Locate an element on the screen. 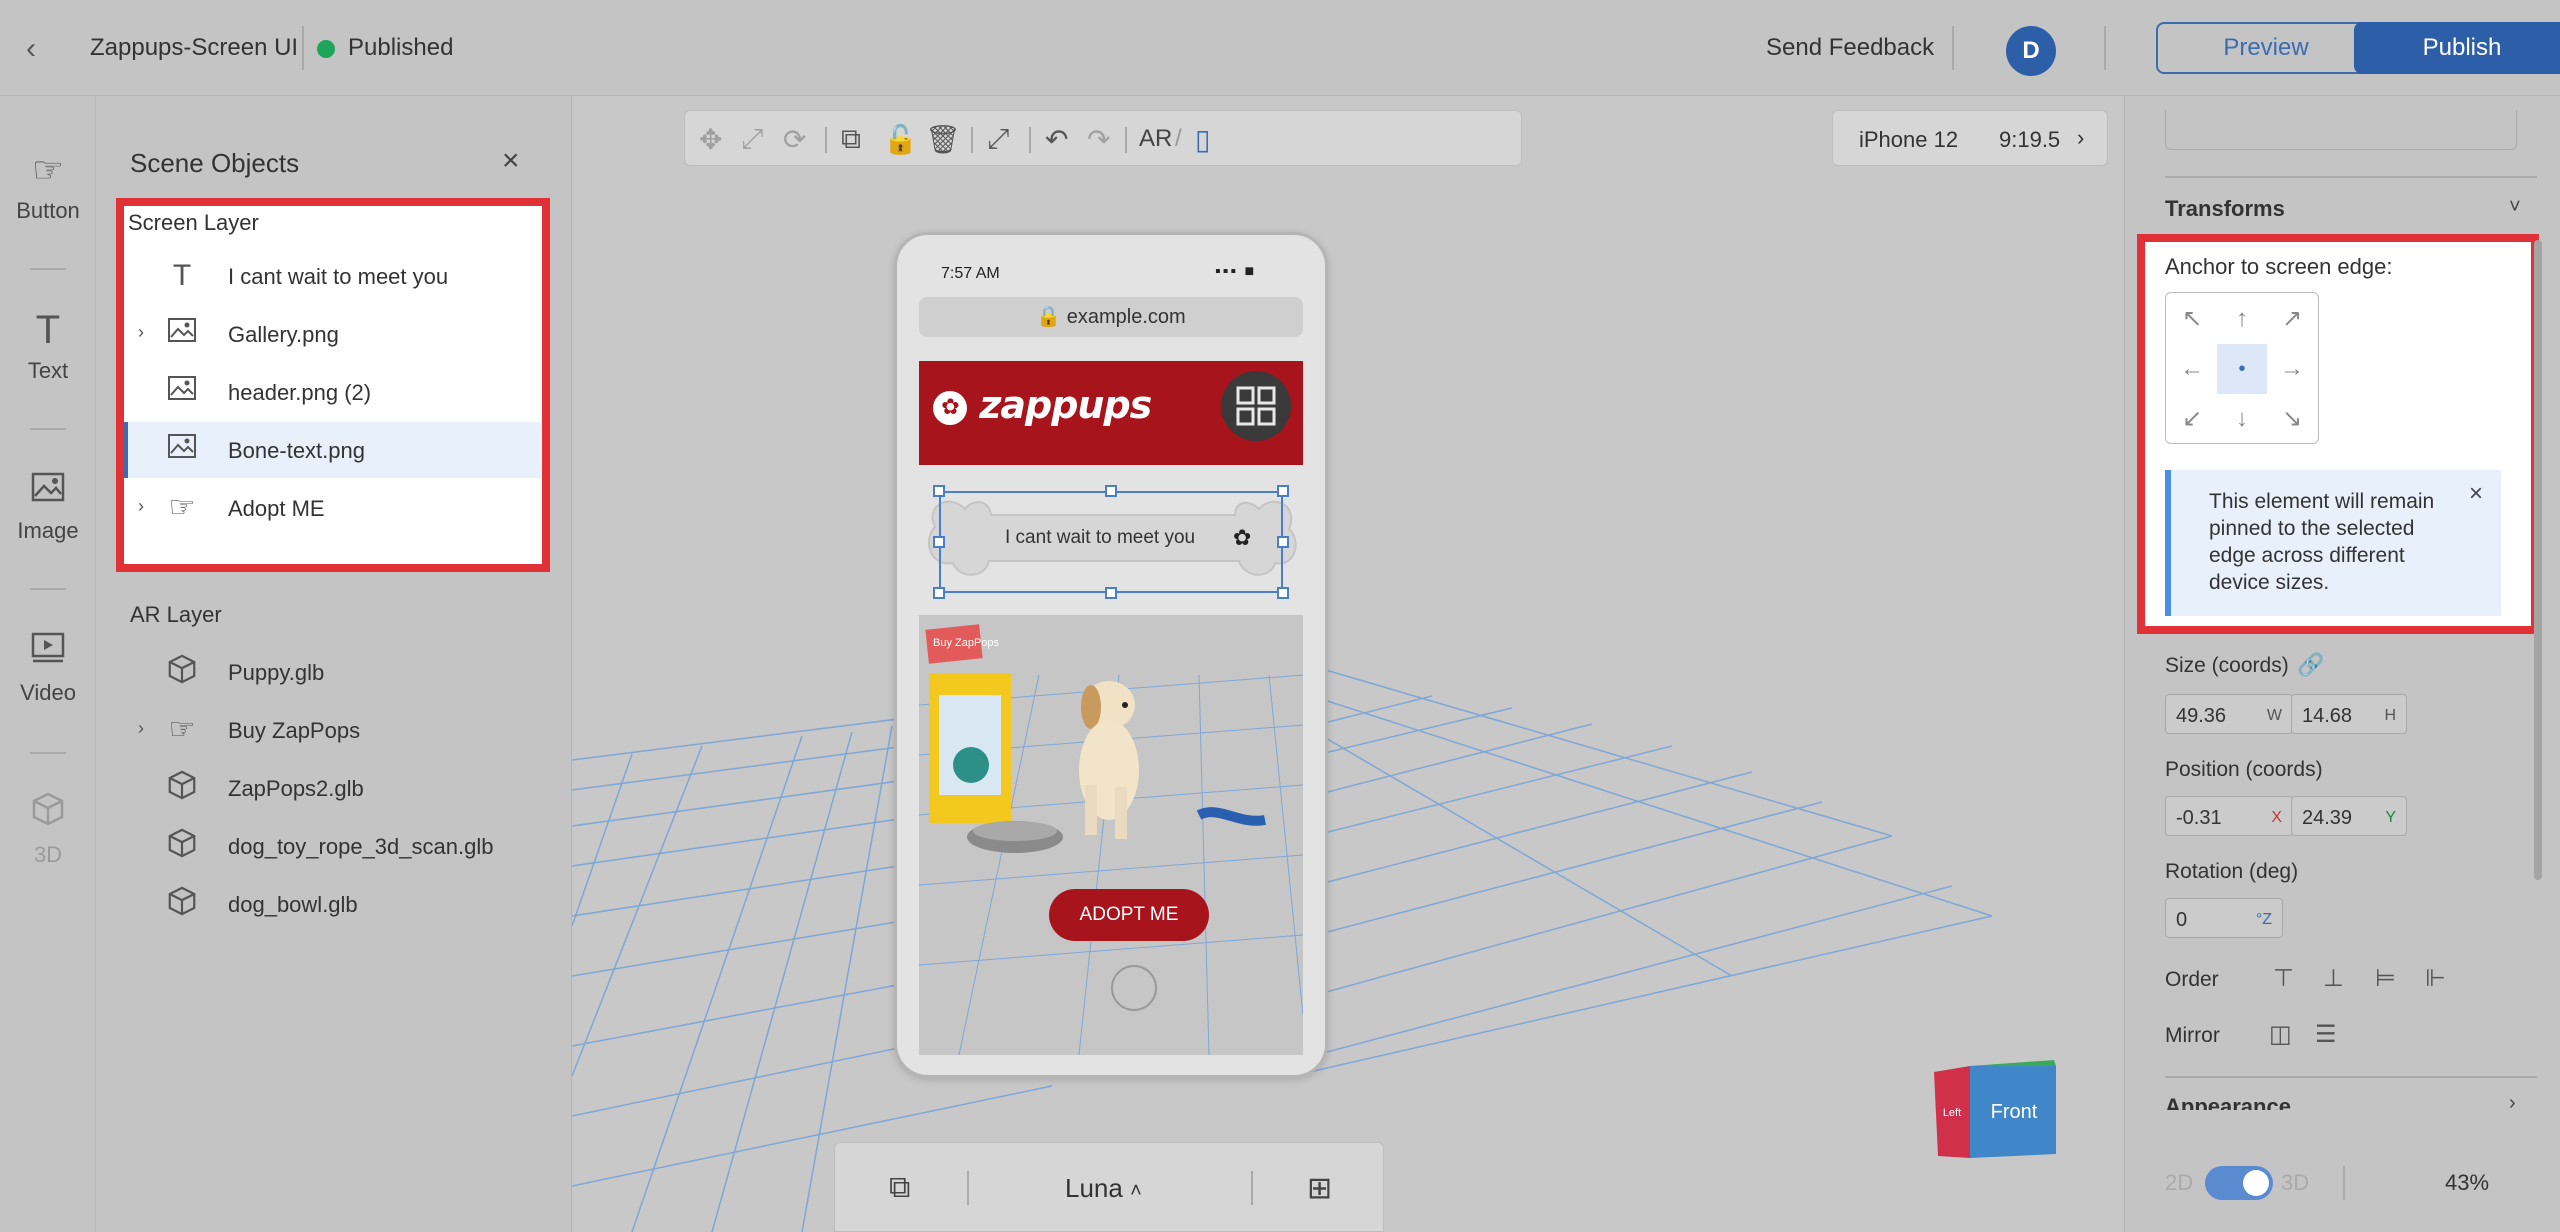  link-icon: 🔗 is located at coordinates (2310, 665).